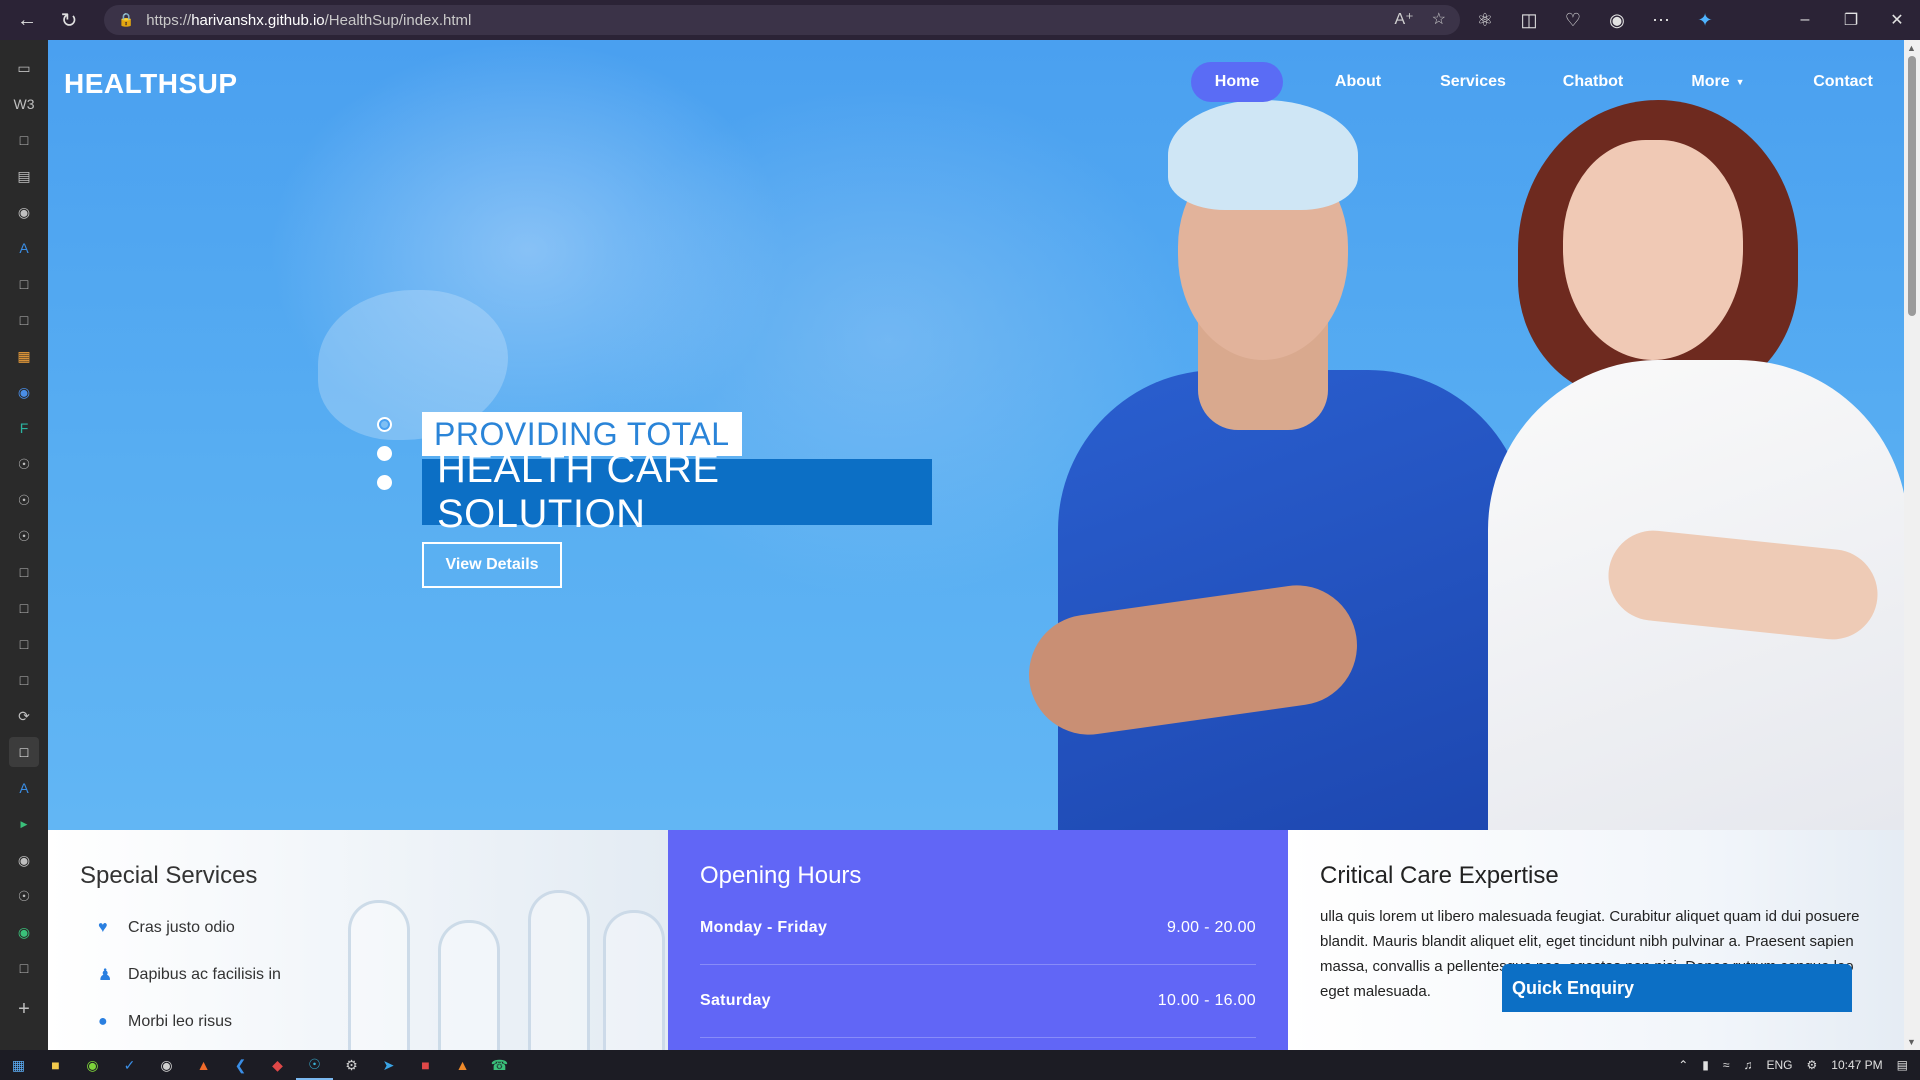 The width and height of the screenshot is (1920, 1080). I want to click on tab-icon: ▭, so click(24, 68).